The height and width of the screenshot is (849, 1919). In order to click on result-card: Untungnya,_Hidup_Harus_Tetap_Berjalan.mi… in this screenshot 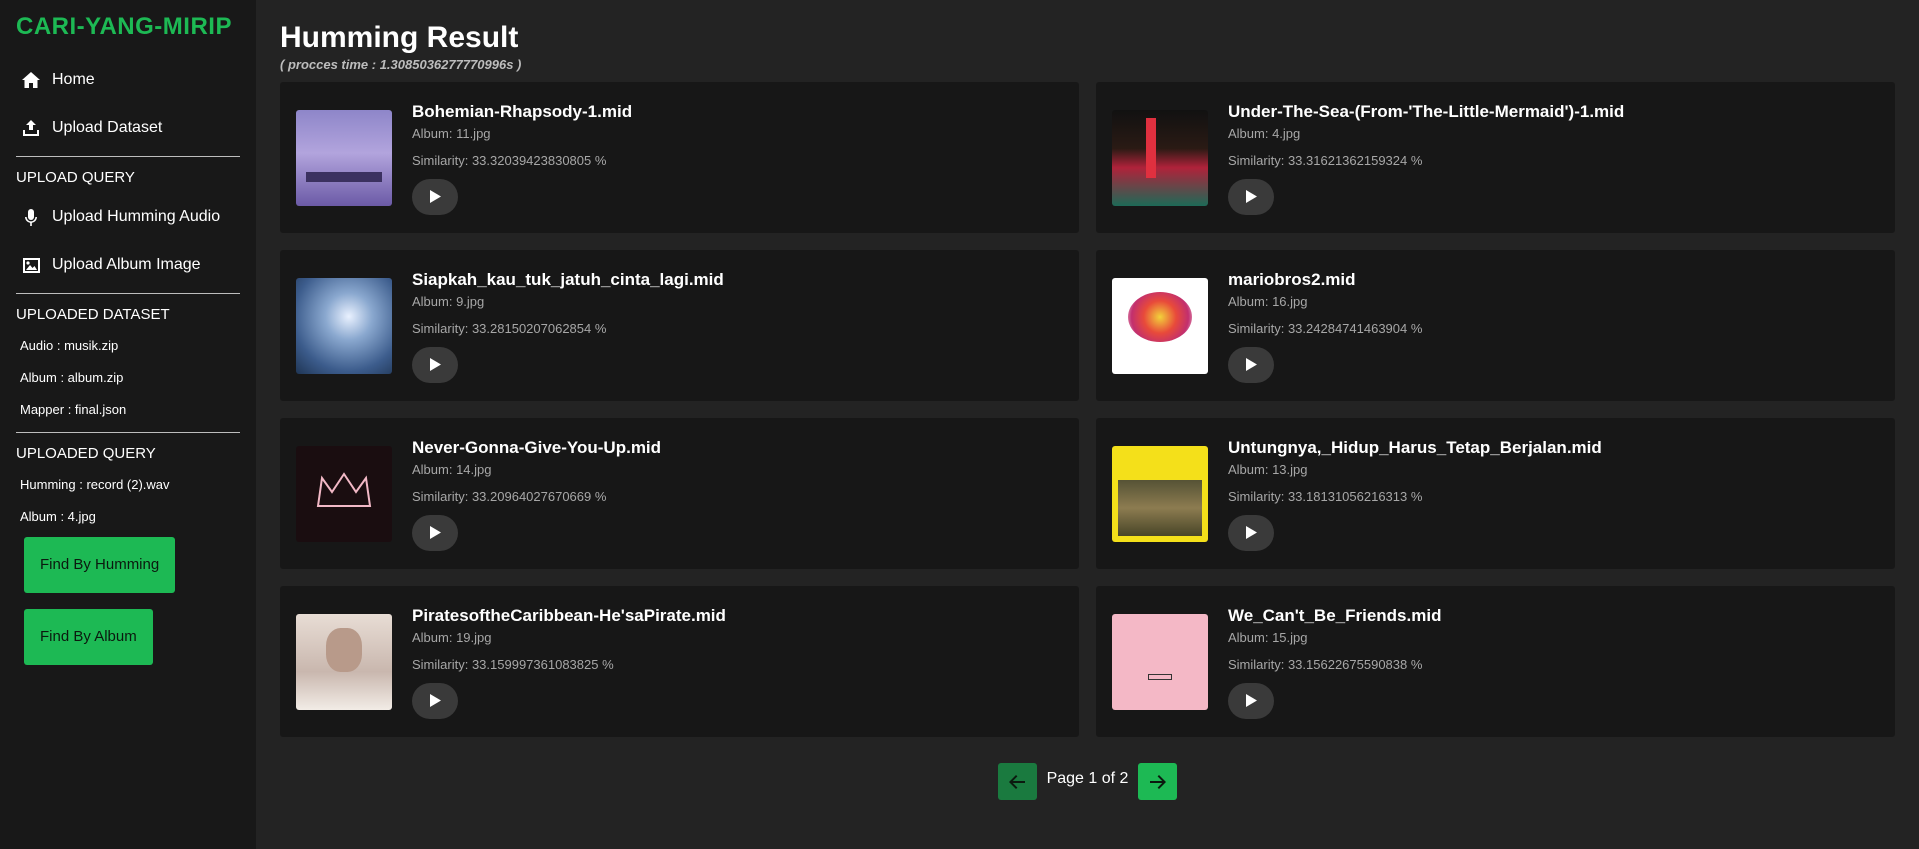, I will do `click(1495, 493)`.